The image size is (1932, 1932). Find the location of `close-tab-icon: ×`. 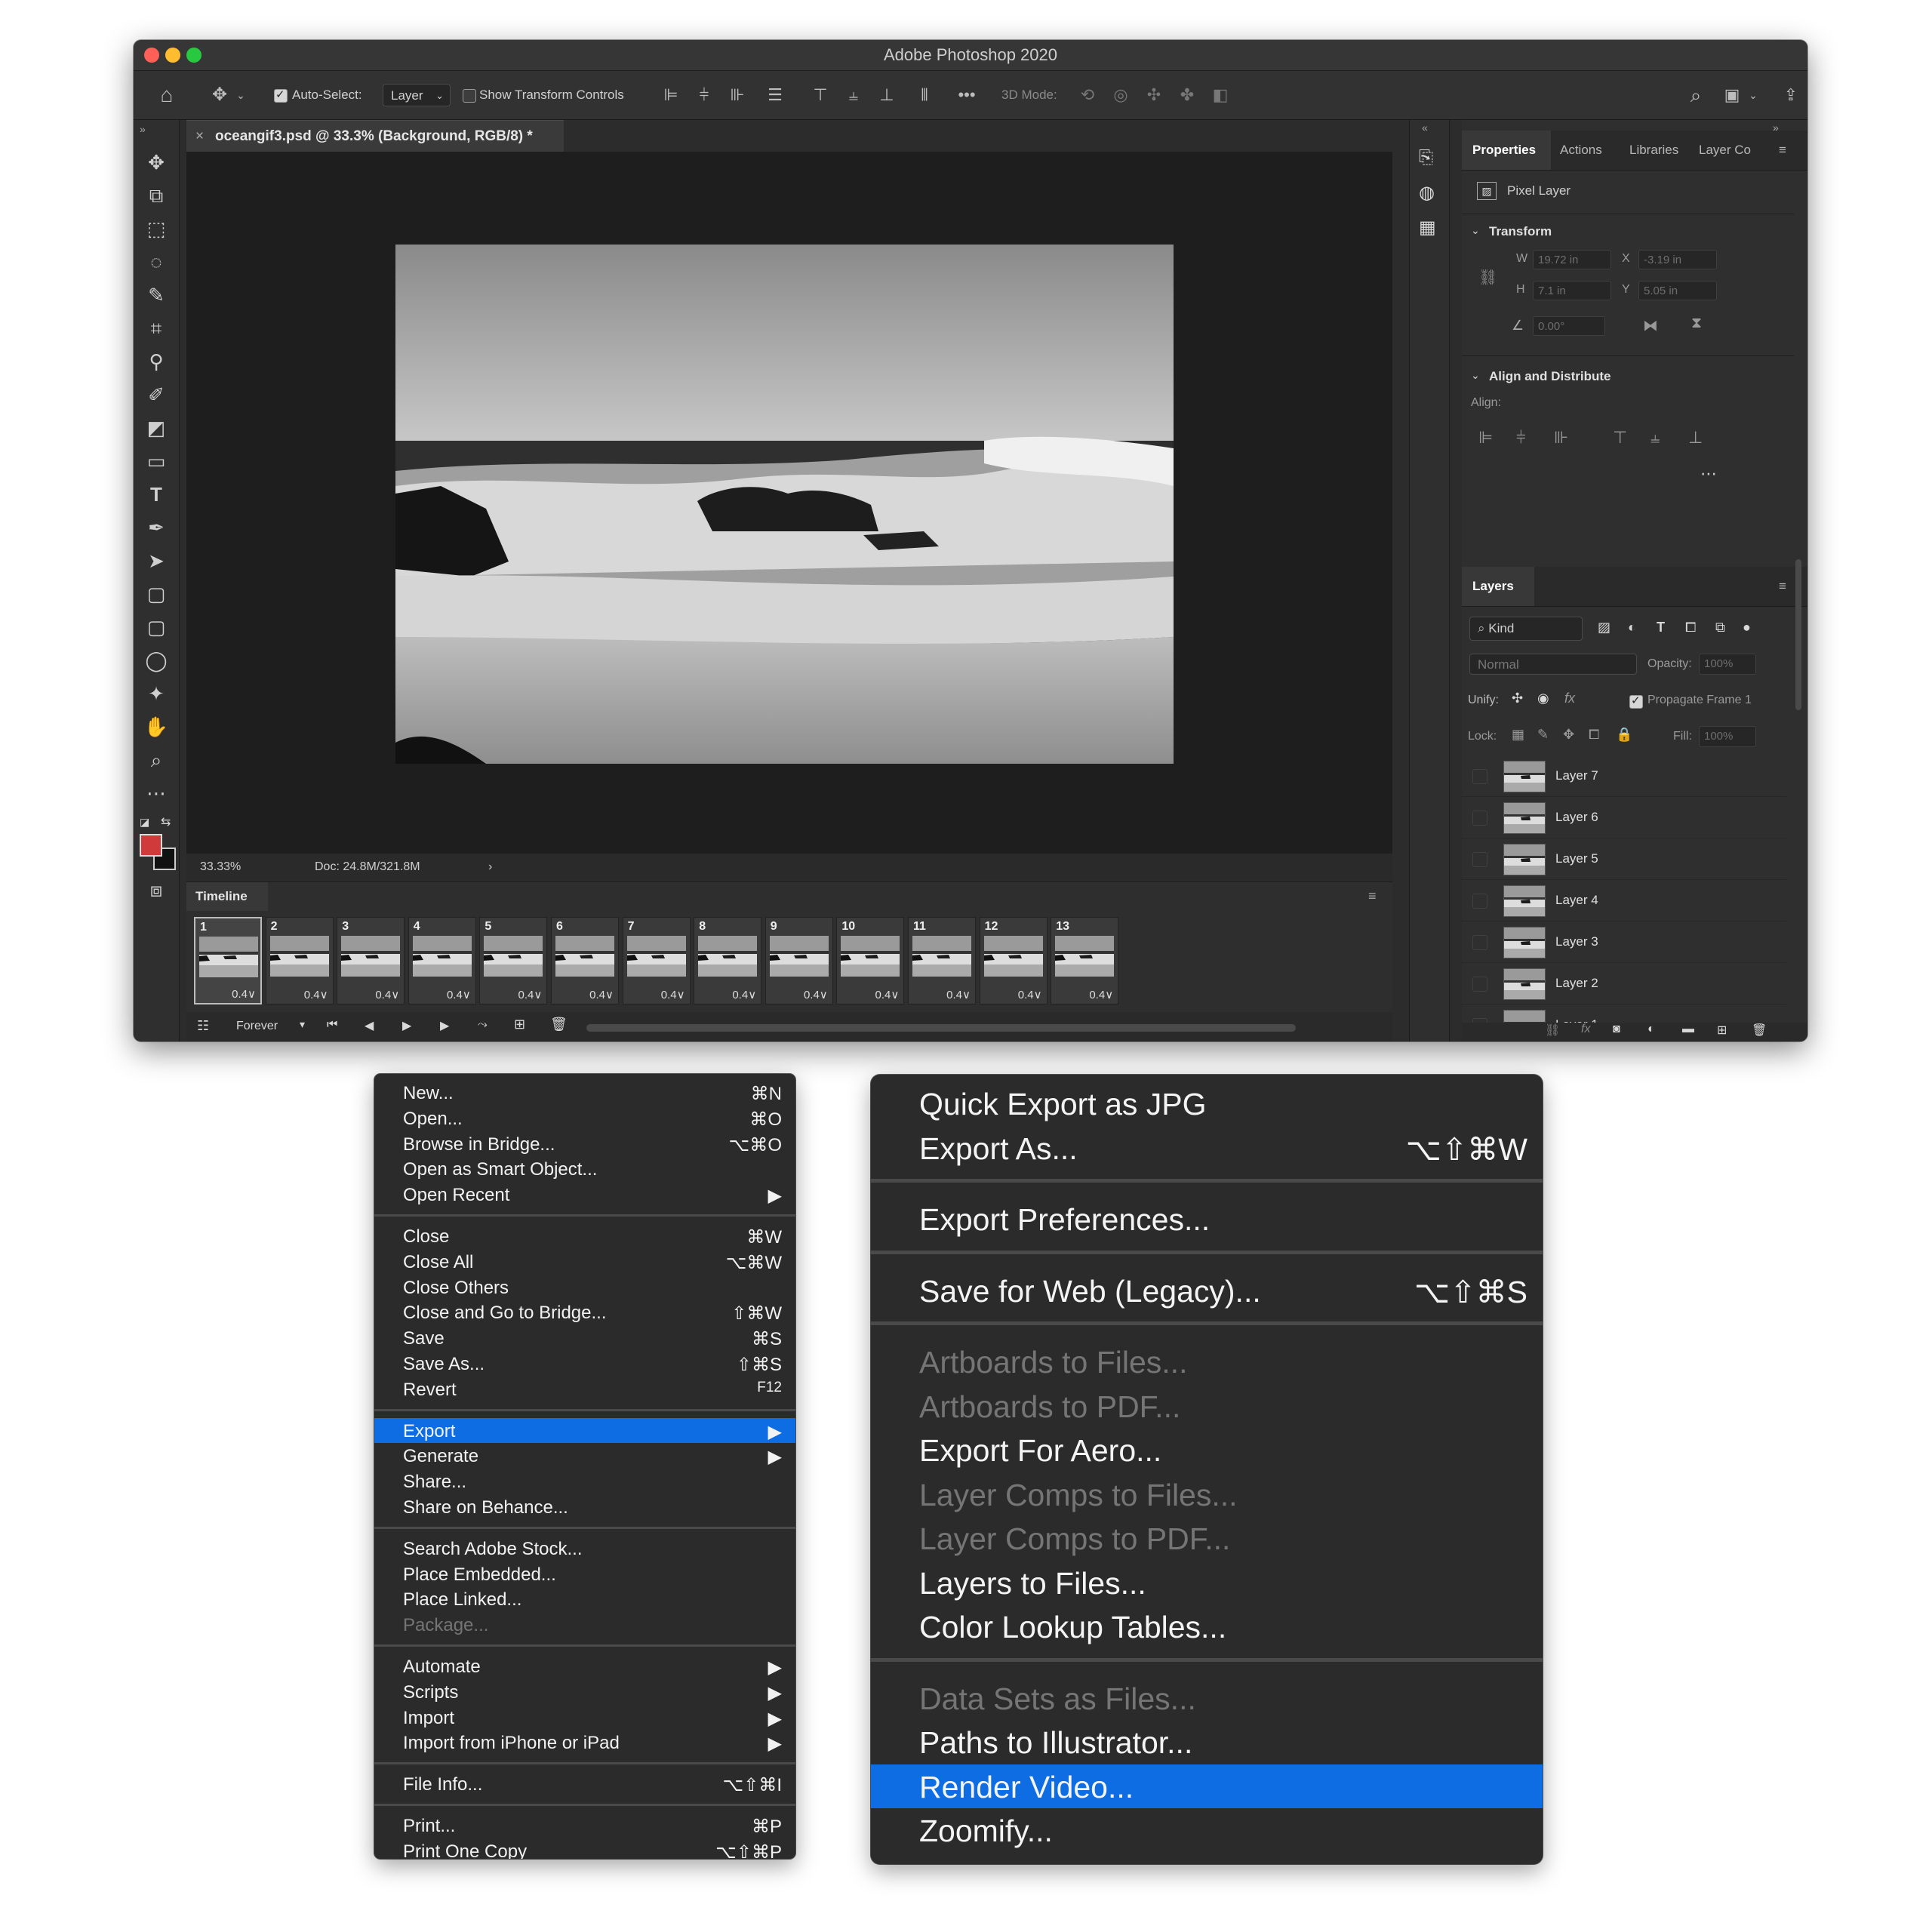

close-tab-icon: × is located at coordinates (199, 136).